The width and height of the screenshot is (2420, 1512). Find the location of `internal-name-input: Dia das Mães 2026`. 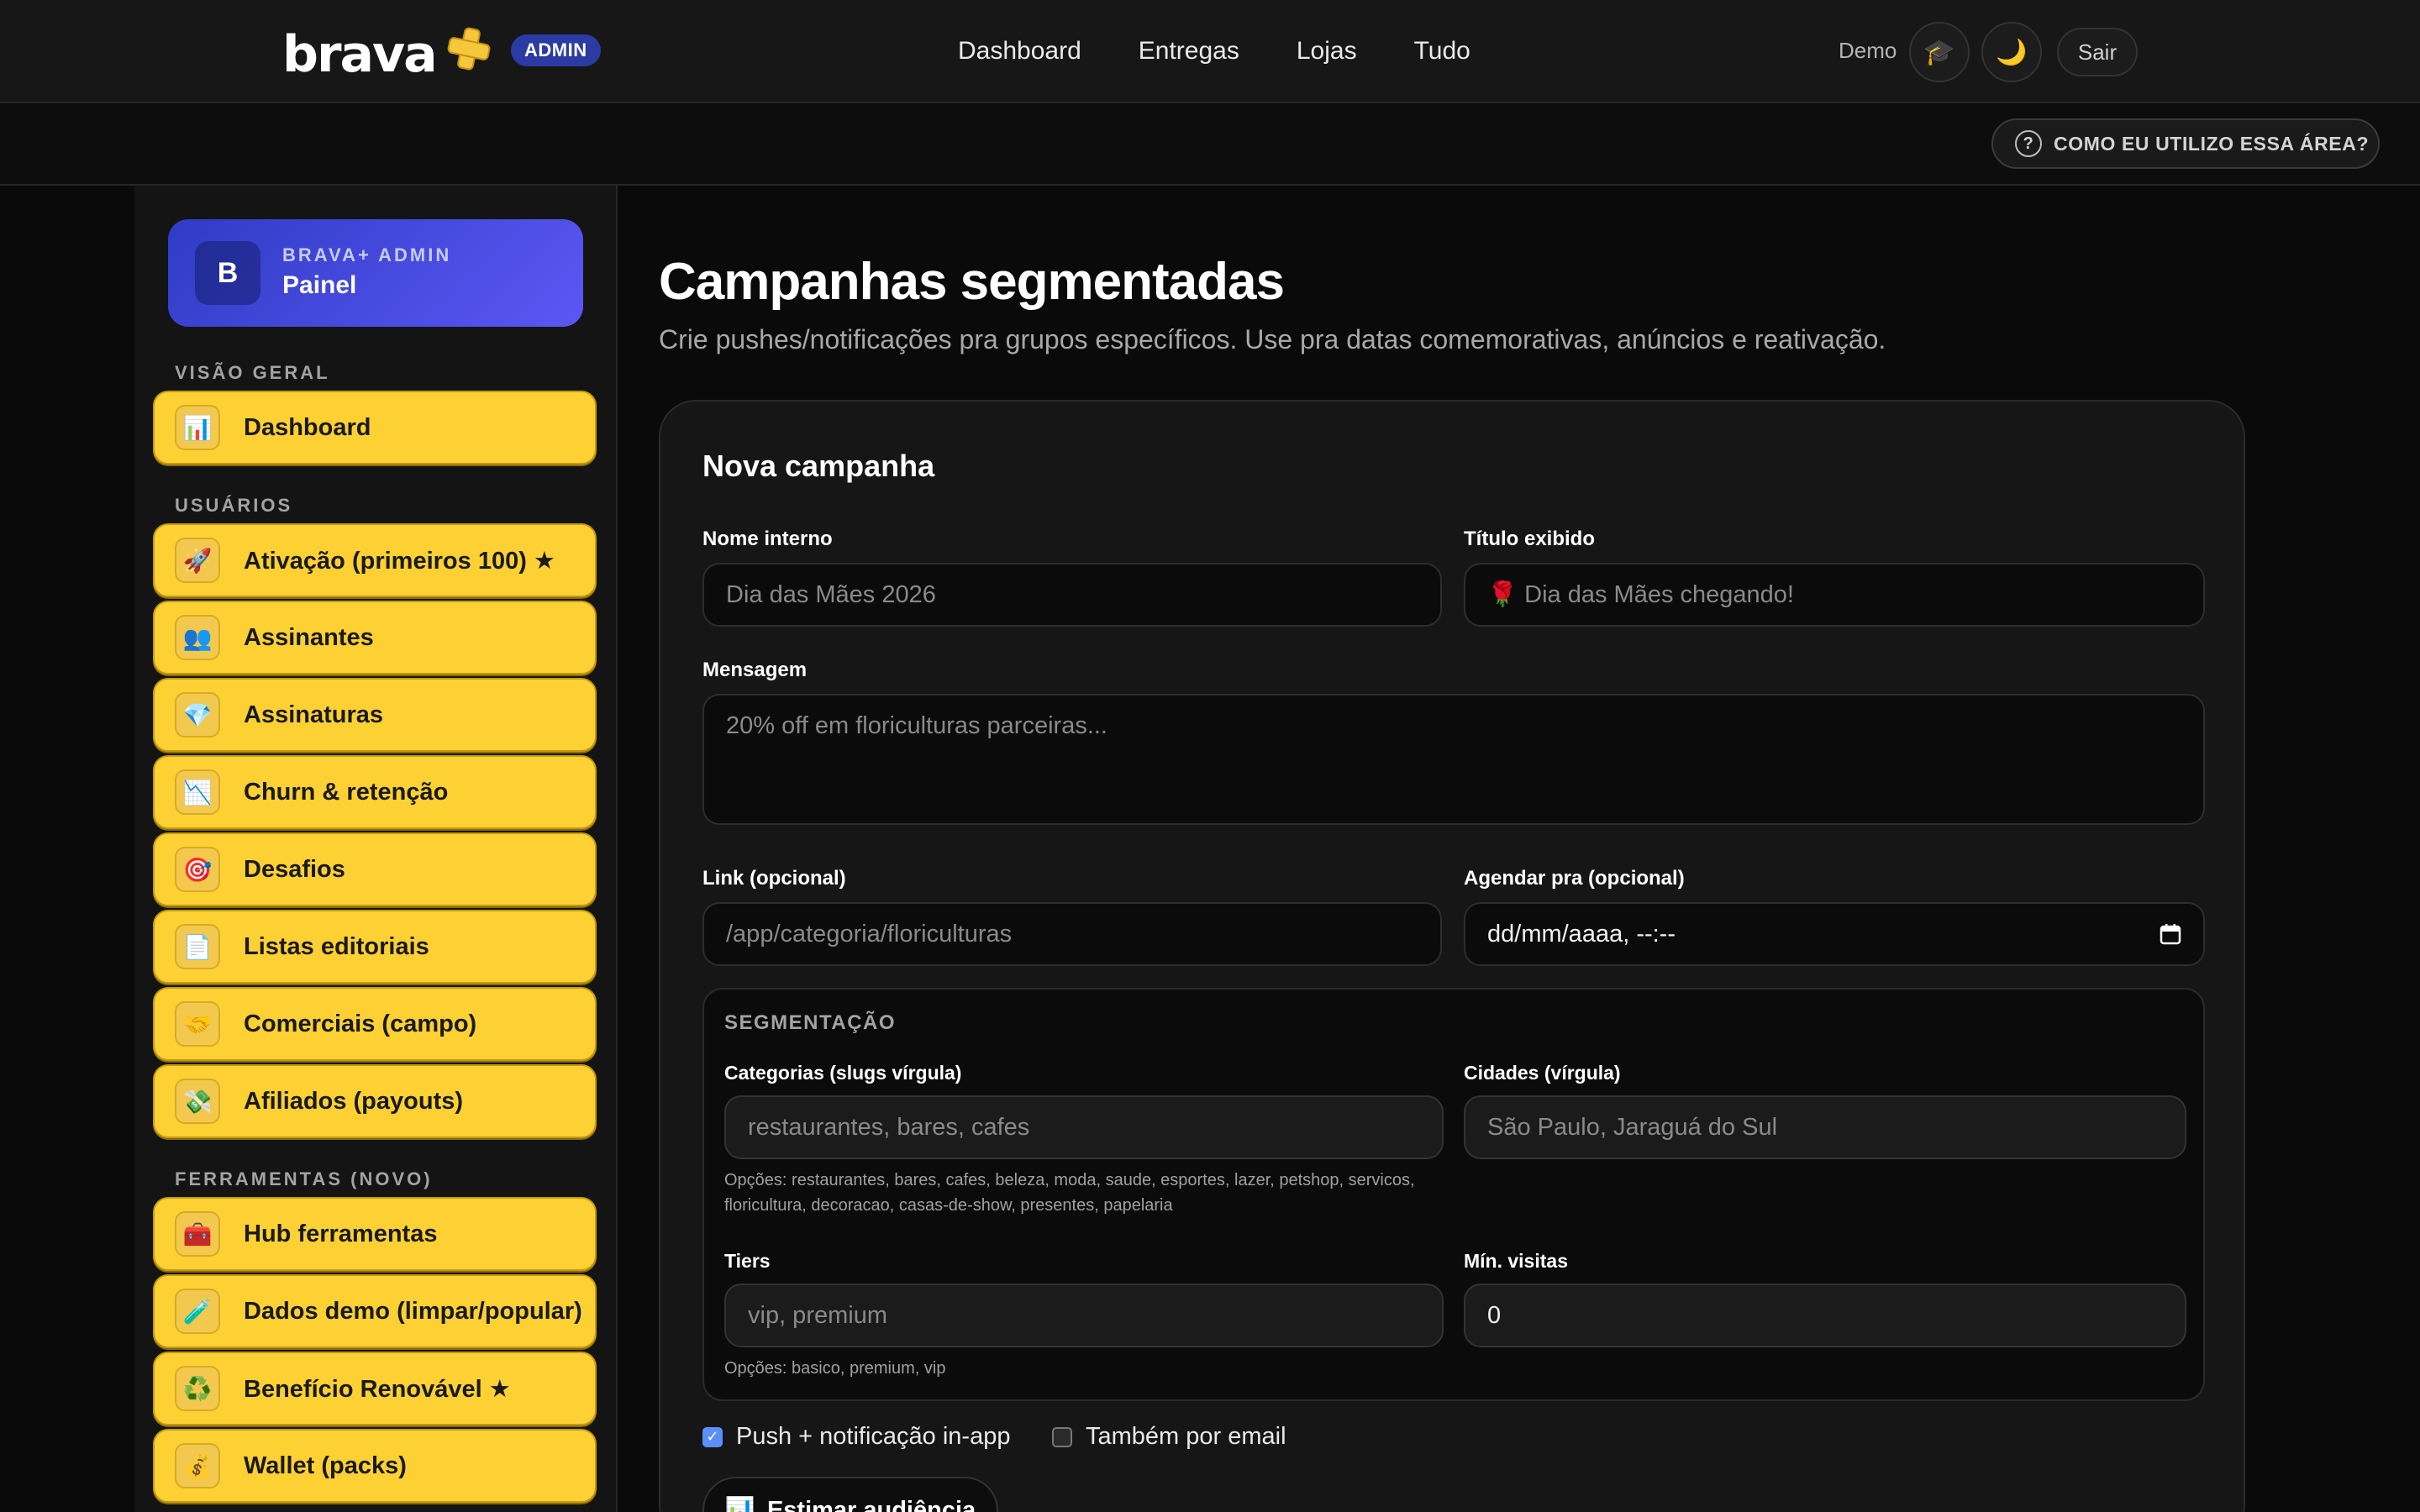

internal-name-input: Dia das Mães 2026 is located at coordinates (1072, 595).